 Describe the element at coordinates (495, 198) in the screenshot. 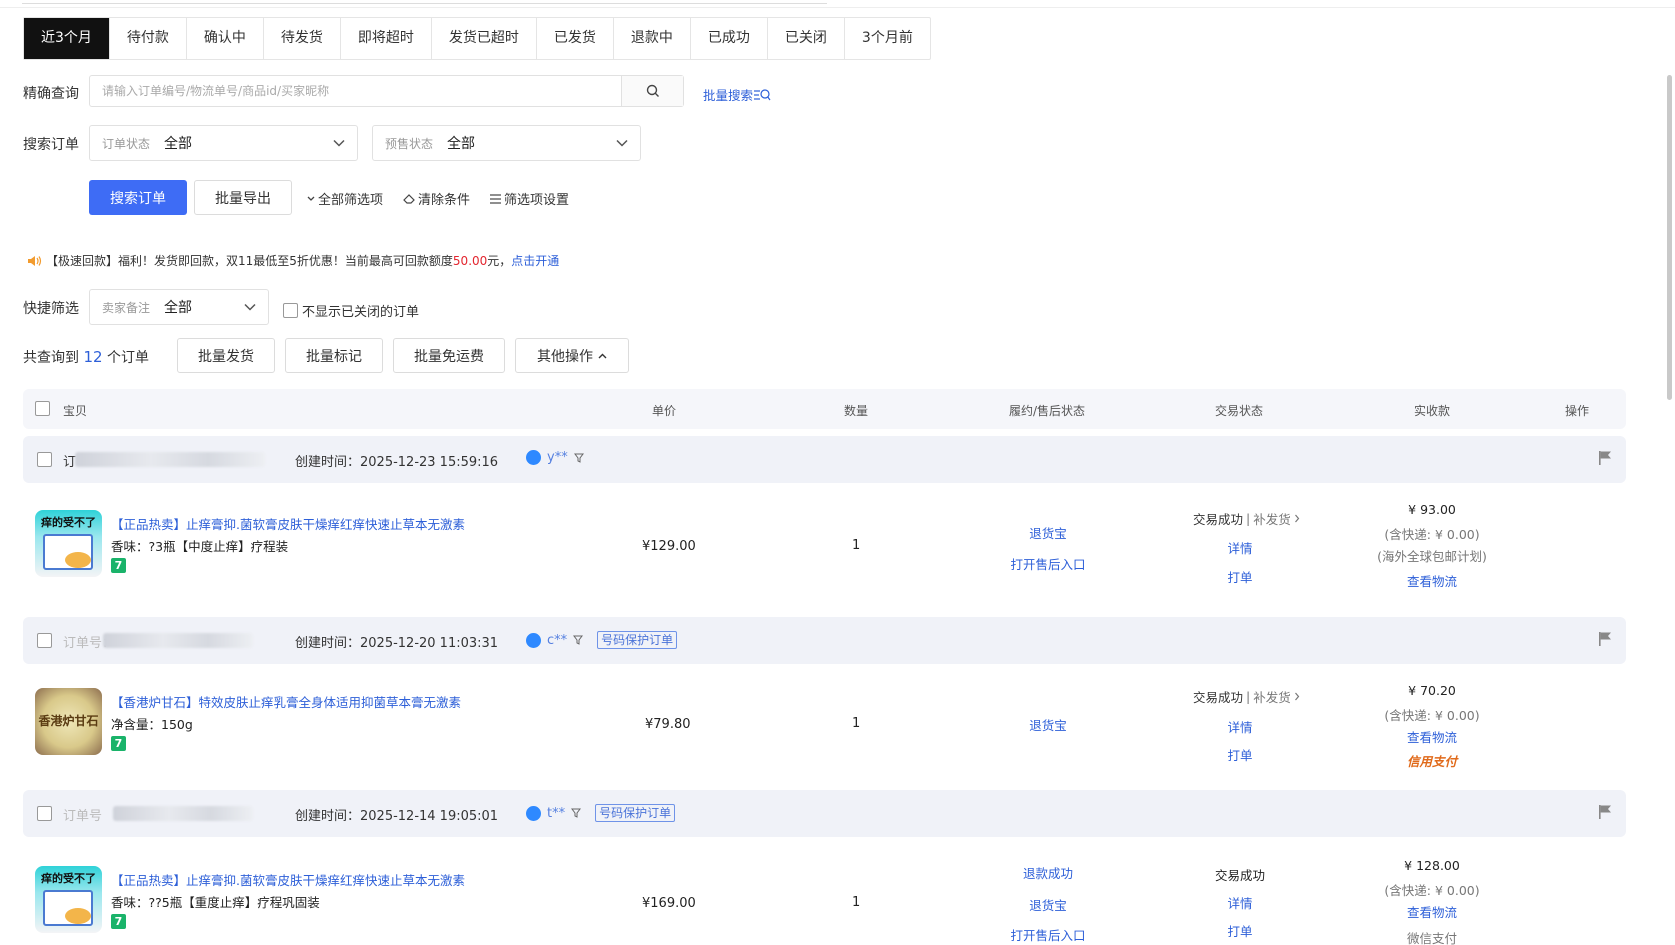

I see `list-icon` at that location.